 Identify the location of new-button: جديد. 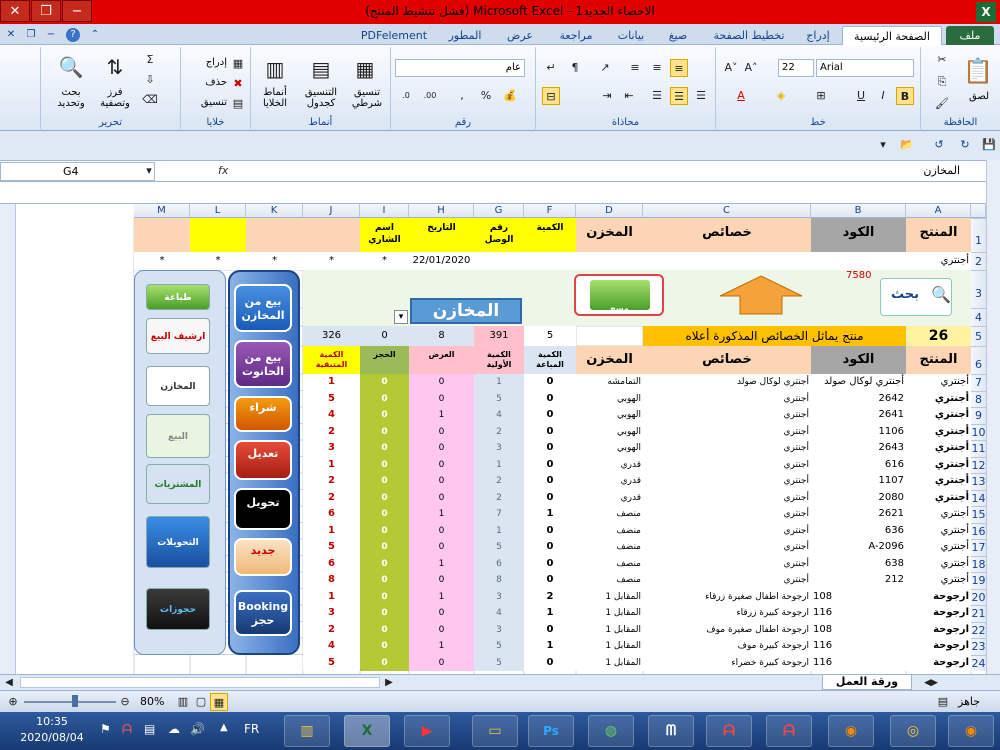
(263, 557).